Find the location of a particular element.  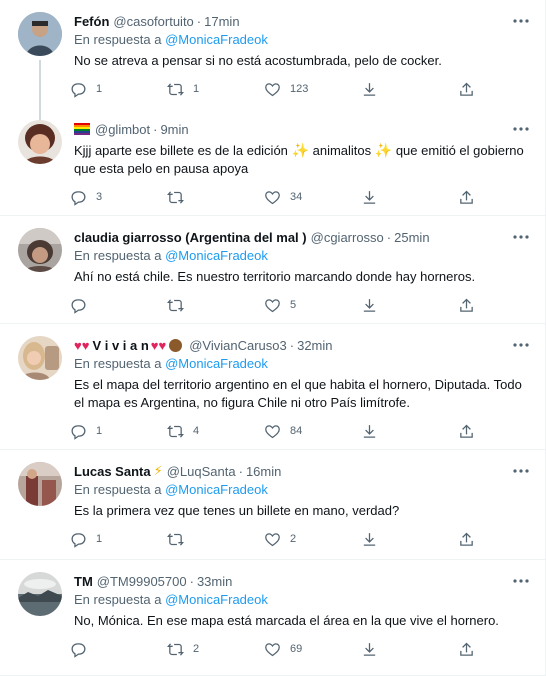

tweet-actions: 3 34 is located at coordinates (300, 197).